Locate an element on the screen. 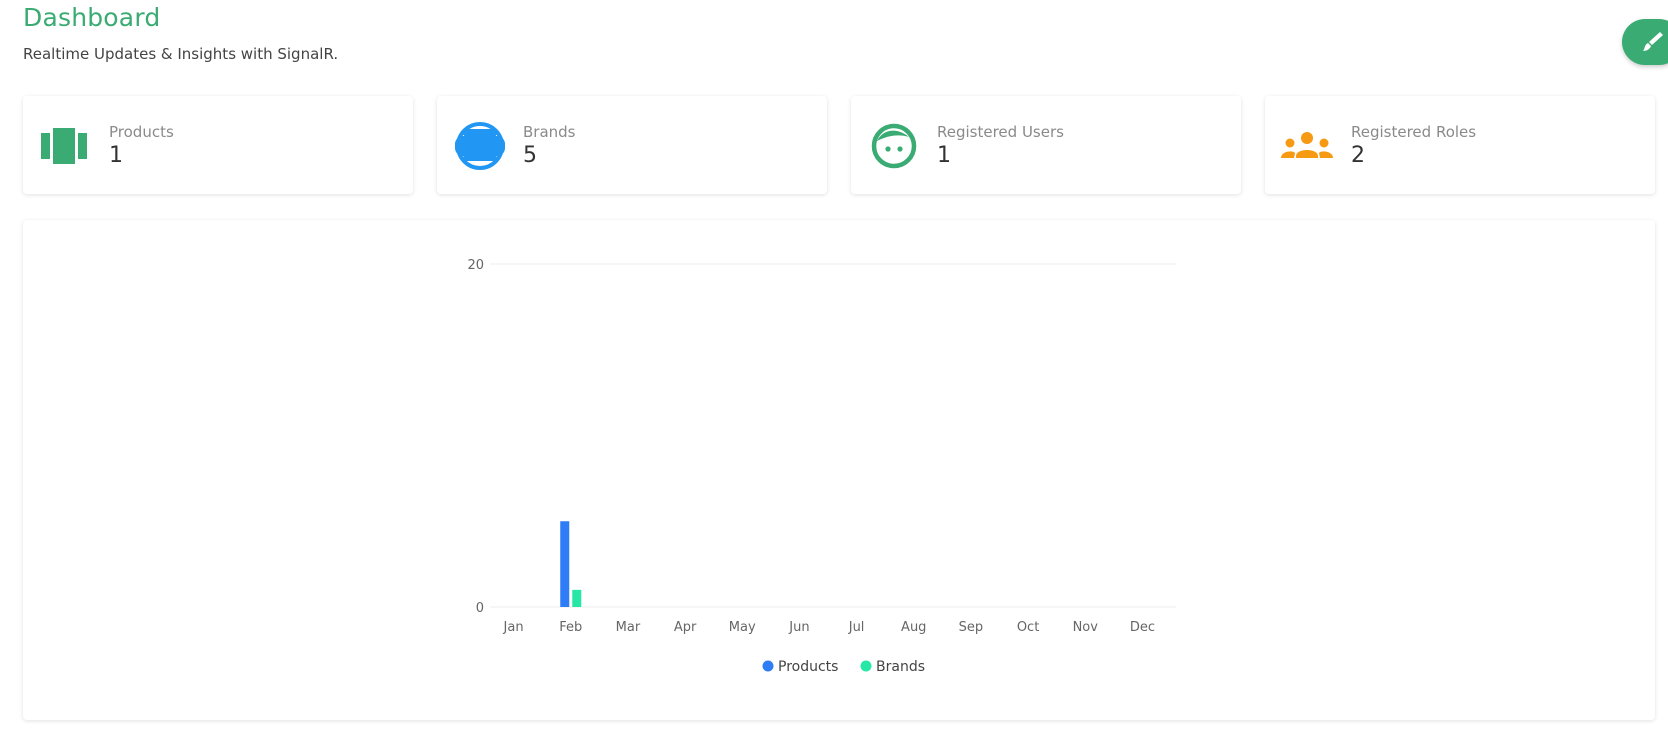  x-tick-label: Feb is located at coordinates (570, 627).